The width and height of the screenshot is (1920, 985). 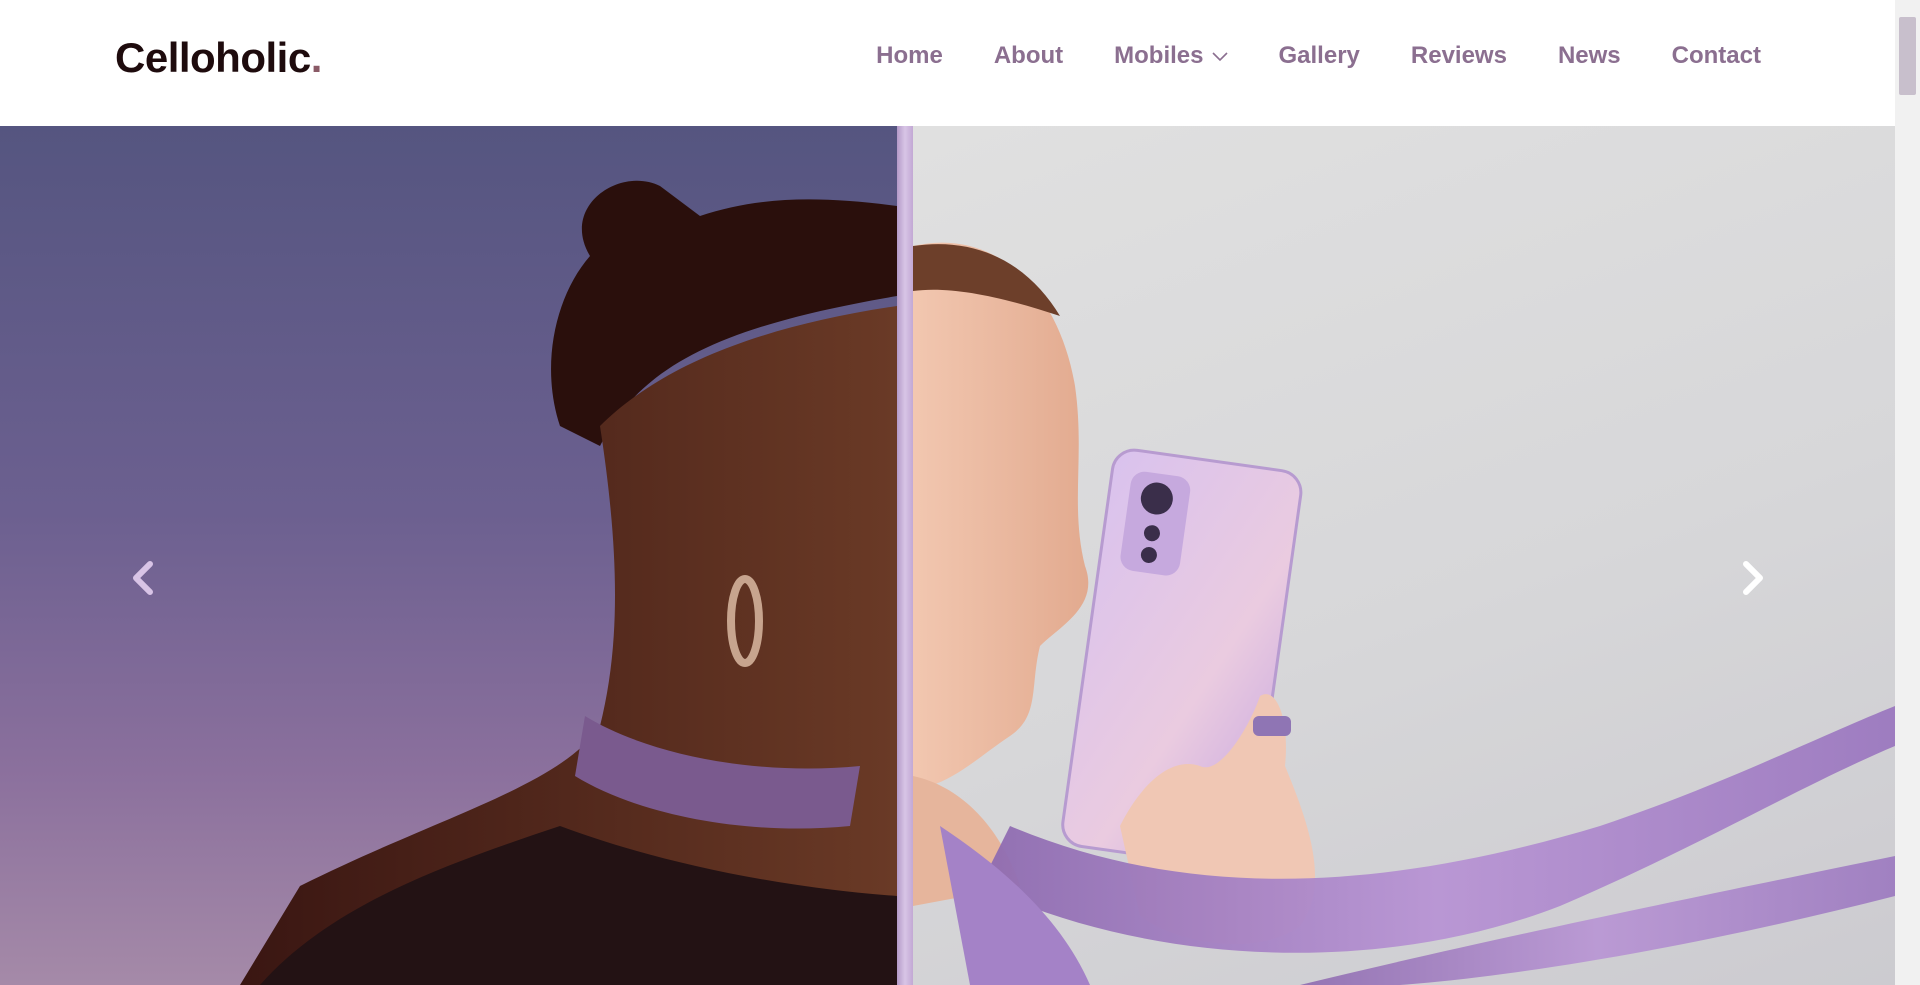 What do you see at coordinates (1219, 57) in the screenshot?
I see `chevron-down-icon` at bounding box center [1219, 57].